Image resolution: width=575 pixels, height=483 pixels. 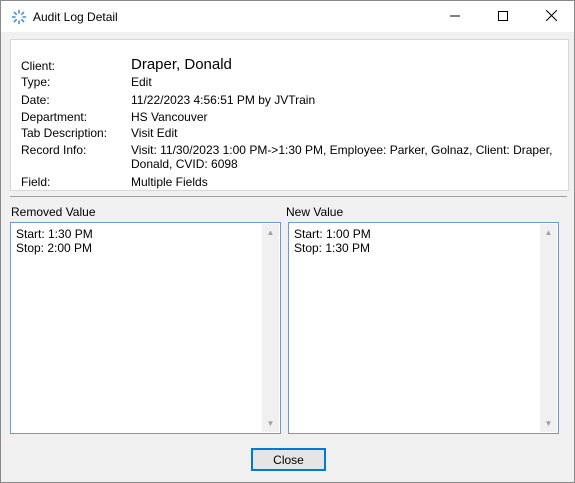 What do you see at coordinates (223, 100) in the screenshot?
I see `date-value: 11/22/2023 4:56:51 PM by JVTrain` at bounding box center [223, 100].